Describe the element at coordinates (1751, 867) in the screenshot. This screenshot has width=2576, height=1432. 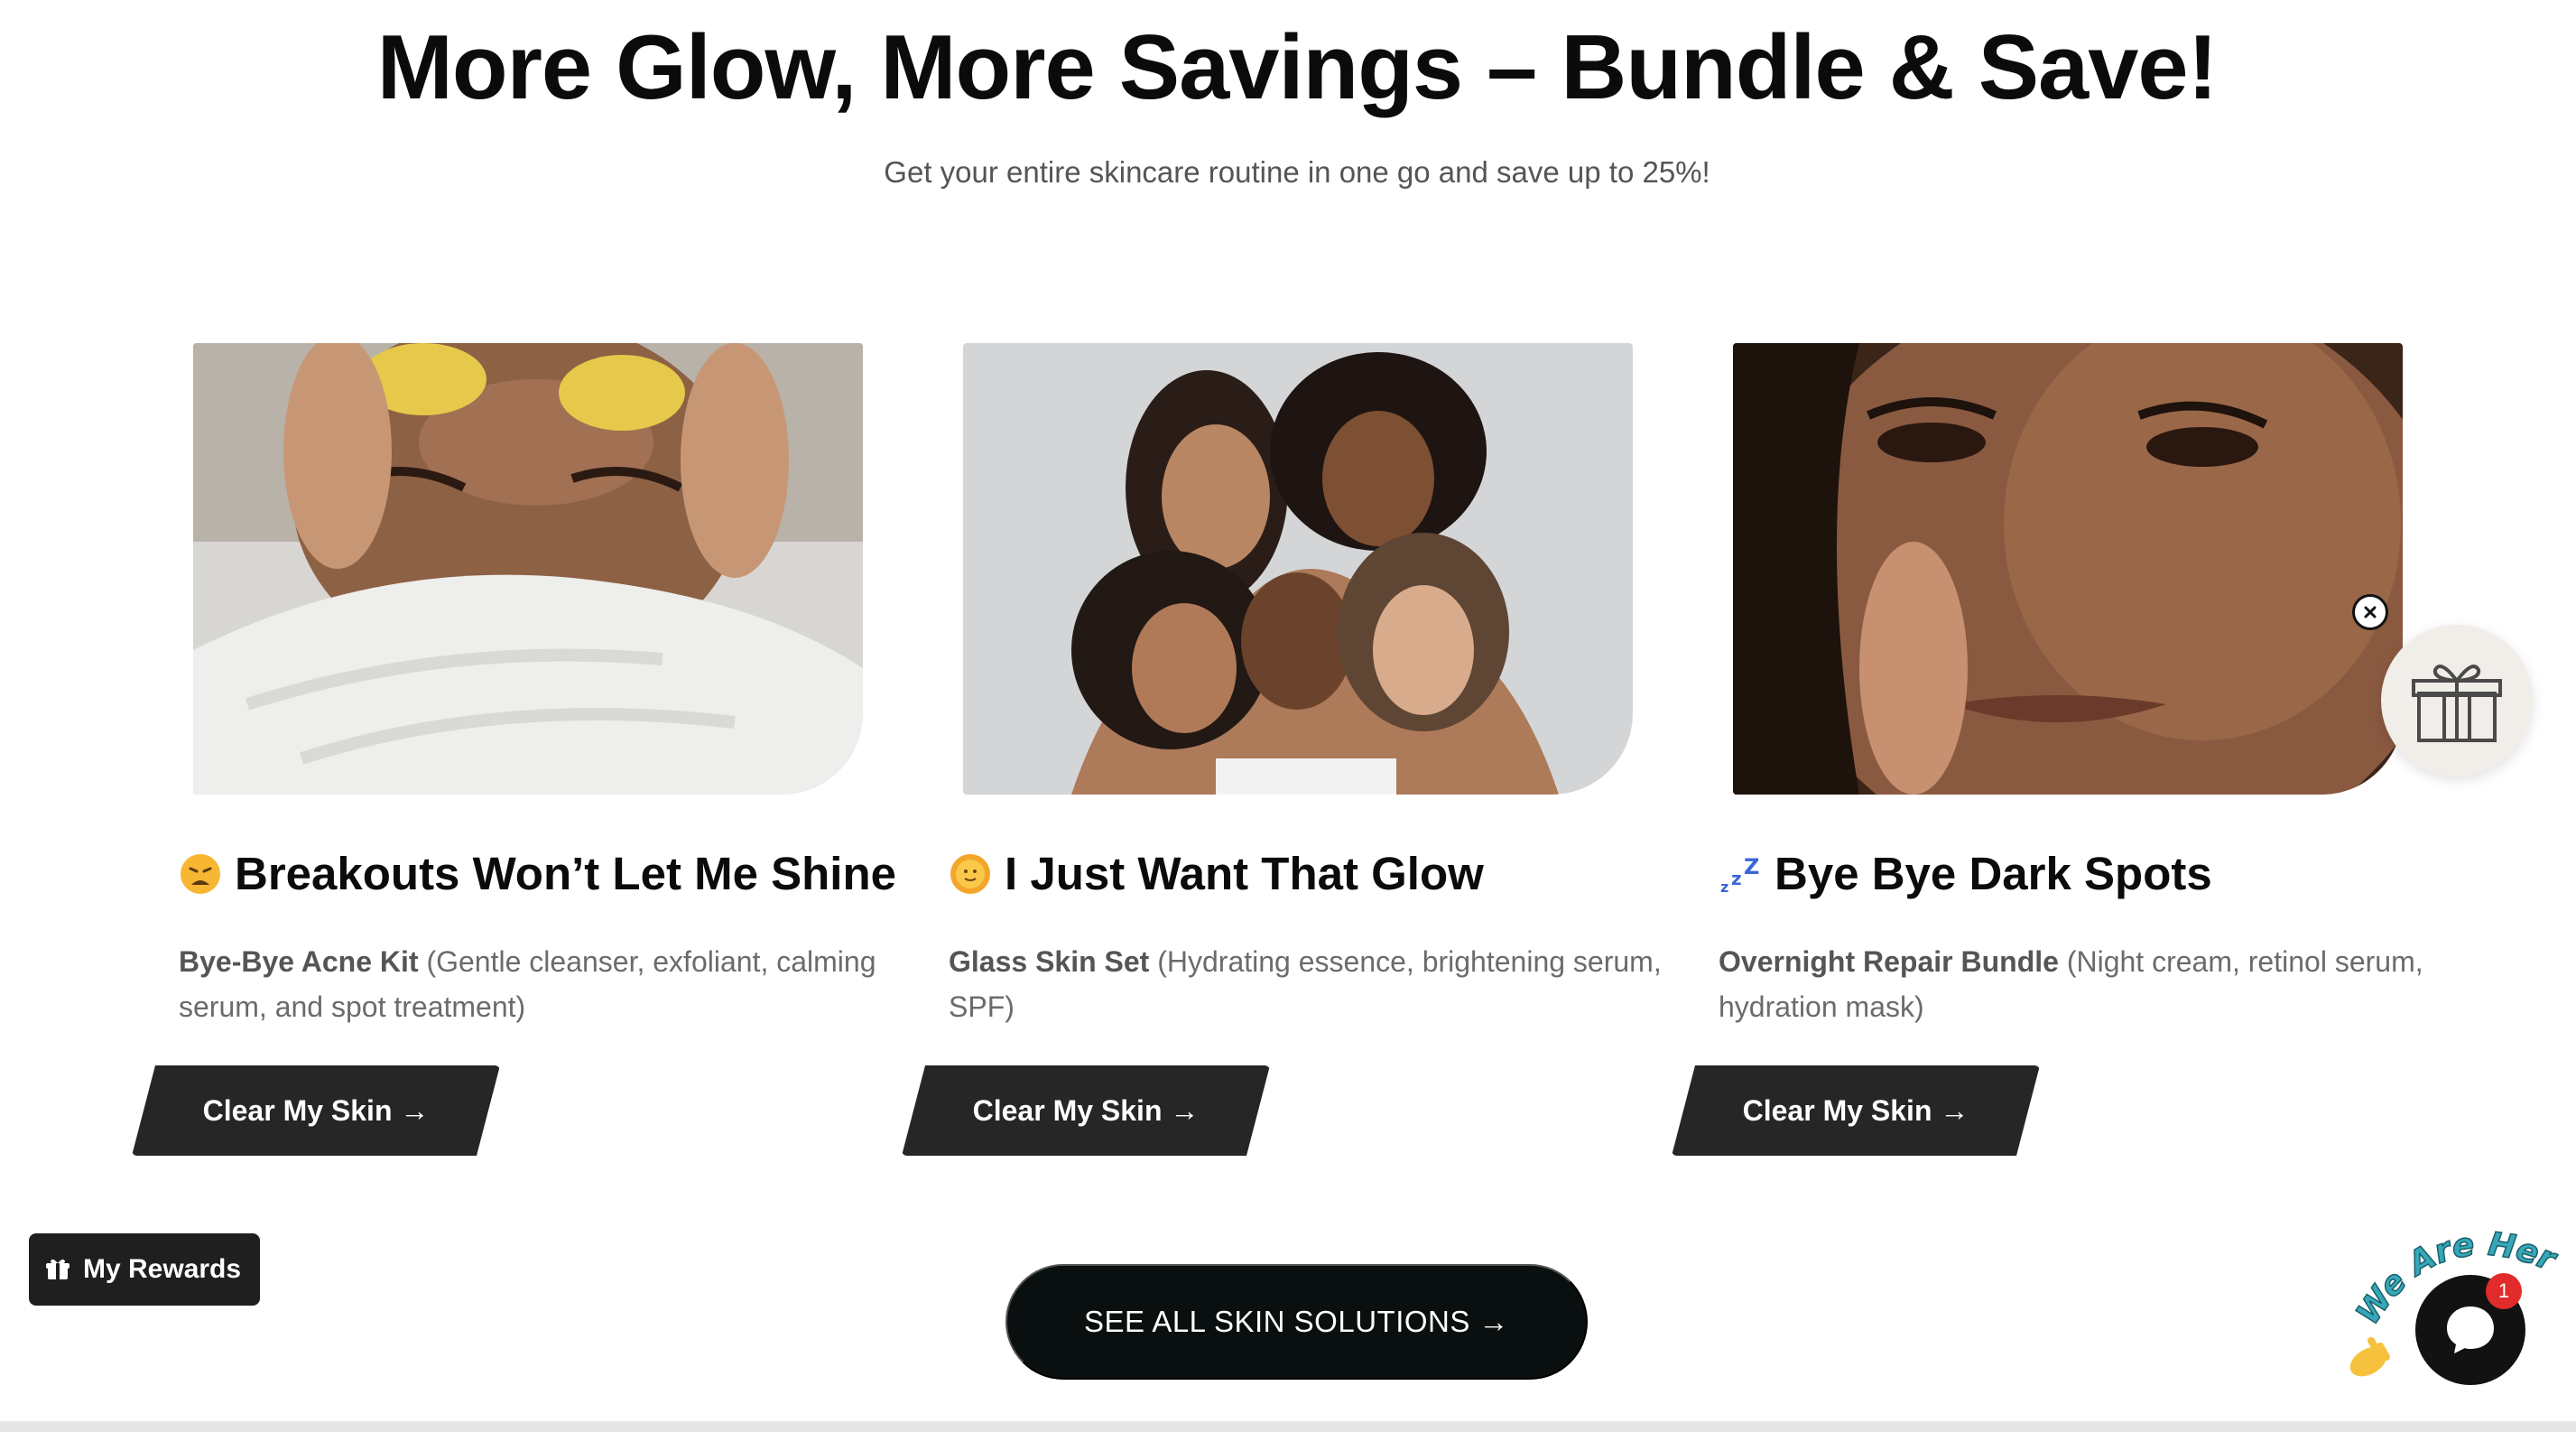
I see `svg-text: Z` at that location.